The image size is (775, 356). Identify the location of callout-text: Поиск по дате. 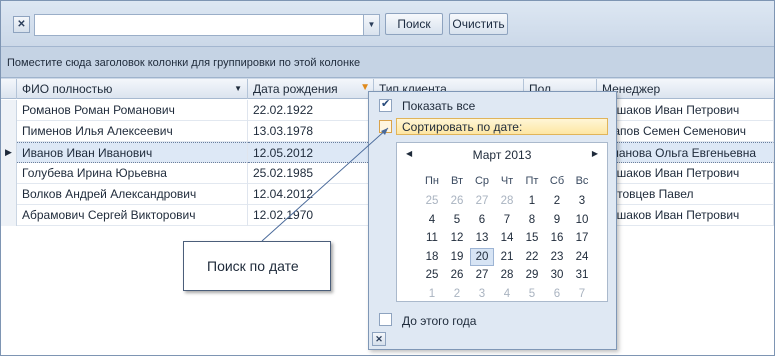
(253, 266).